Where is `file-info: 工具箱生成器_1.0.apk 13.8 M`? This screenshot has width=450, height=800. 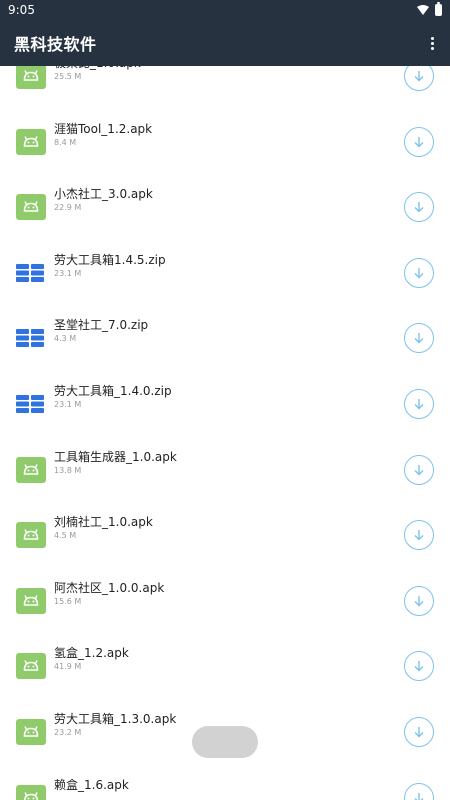
file-info: 工具箱生成器_1.0.apk 13.8 M is located at coordinates (115, 463).